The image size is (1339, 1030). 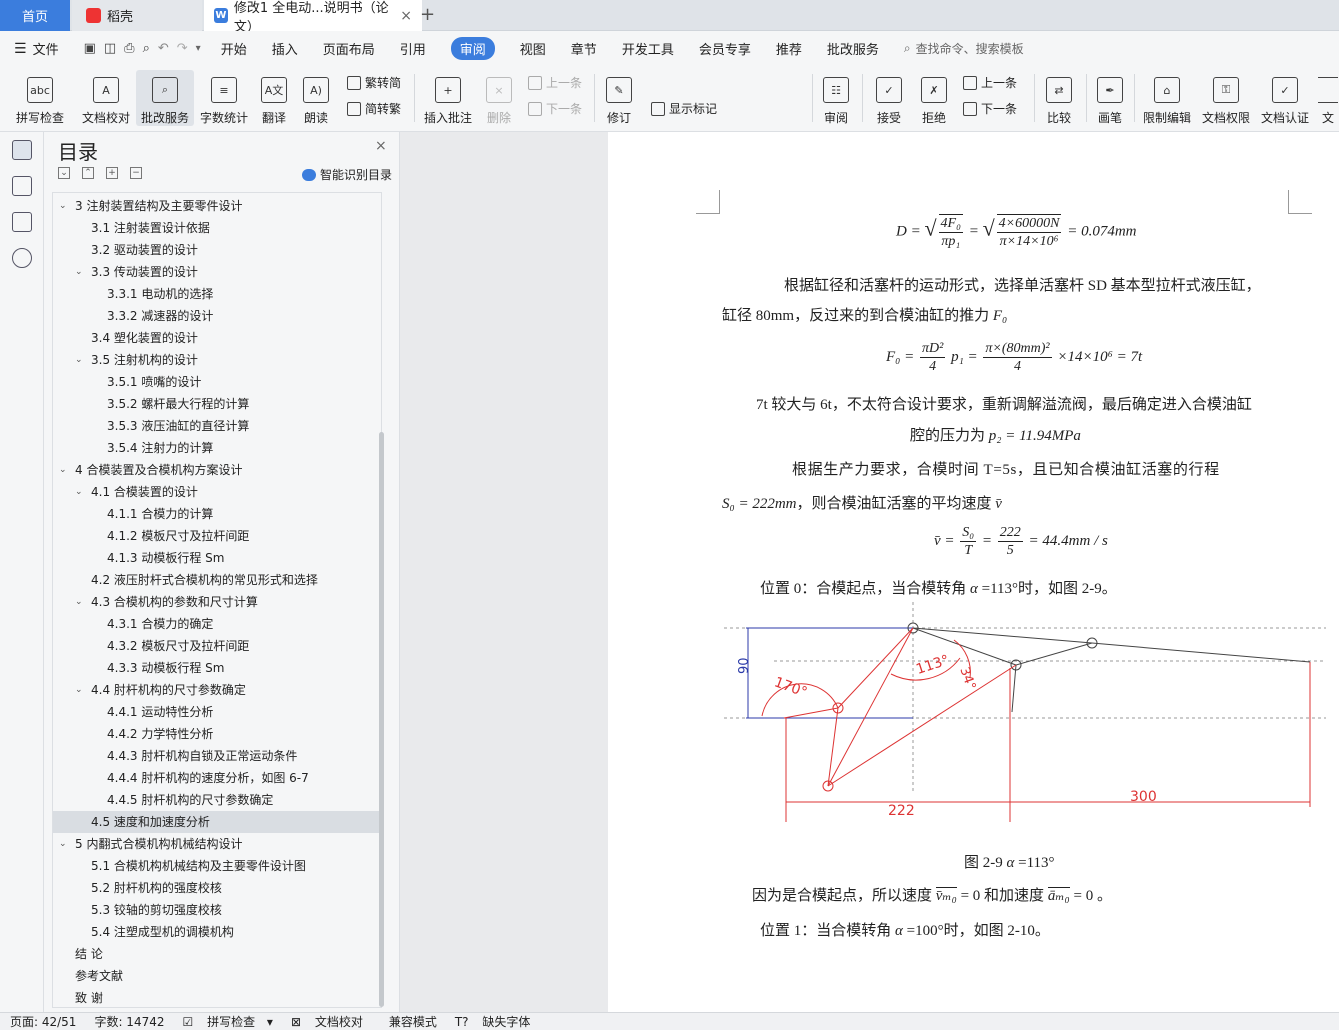 I want to click on page-indicator: 页面: 42/51, so click(x=43, y=1021).